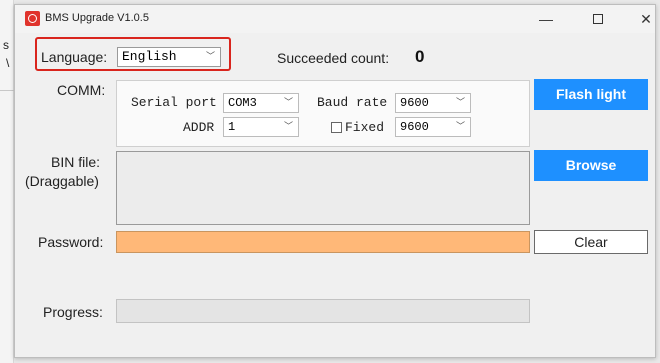 This screenshot has height=363, width=660. I want to click on bin-file-draggable-label: (Draggable), so click(62, 181).